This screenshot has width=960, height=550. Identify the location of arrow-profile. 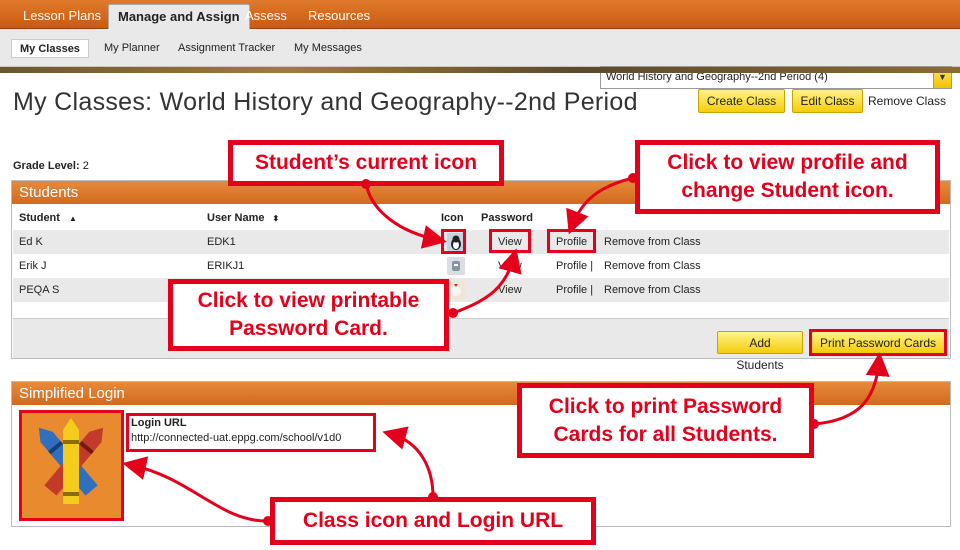
(600, 205).